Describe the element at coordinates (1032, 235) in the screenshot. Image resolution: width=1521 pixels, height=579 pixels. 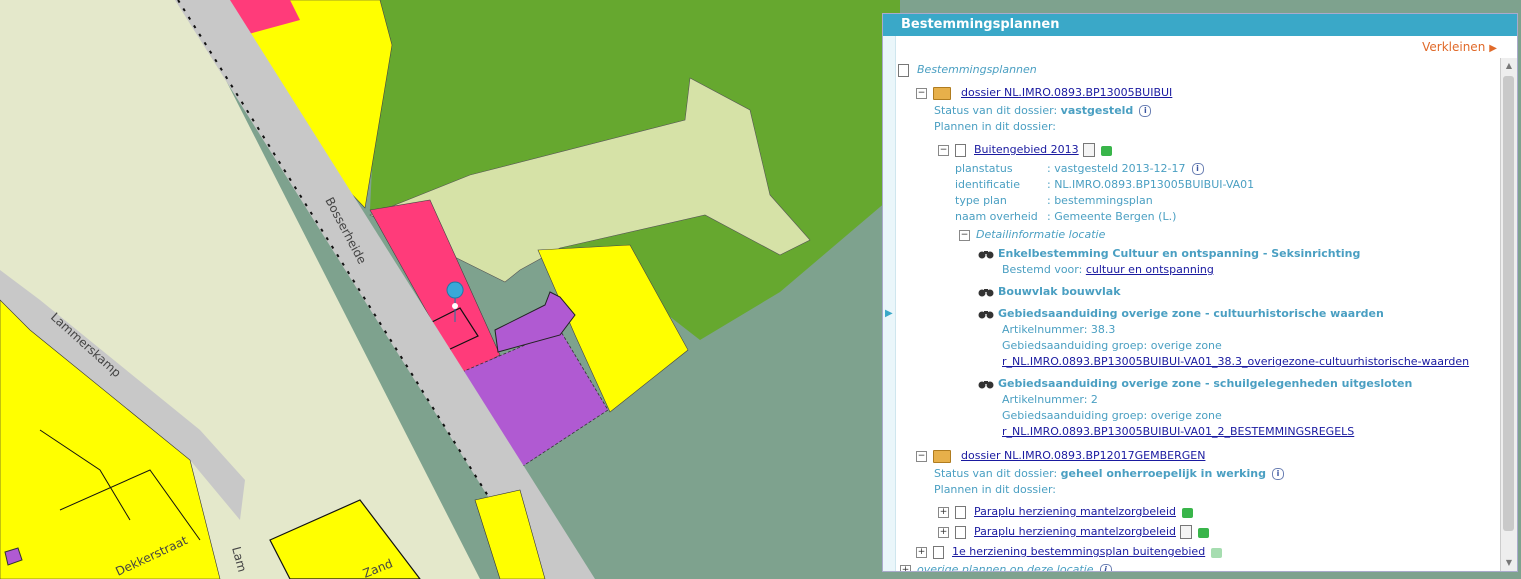
I see `detail-info-row: − Detailinformatie locatie` at that location.